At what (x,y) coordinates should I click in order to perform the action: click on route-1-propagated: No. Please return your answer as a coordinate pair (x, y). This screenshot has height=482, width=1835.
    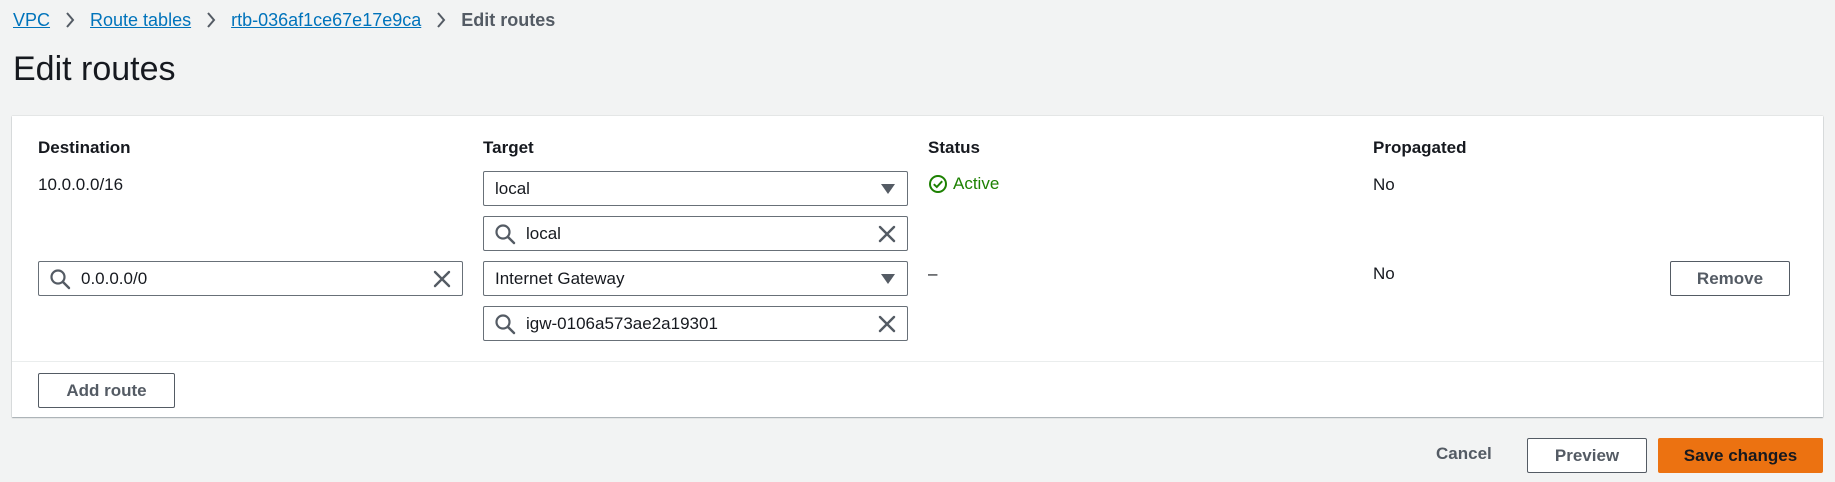
    Looking at the image, I should click on (1384, 184).